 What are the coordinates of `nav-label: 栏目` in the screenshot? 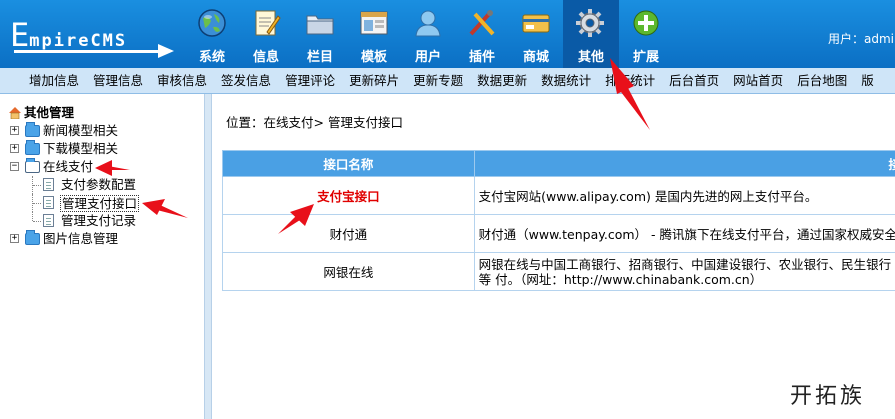 It's located at (319, 57).